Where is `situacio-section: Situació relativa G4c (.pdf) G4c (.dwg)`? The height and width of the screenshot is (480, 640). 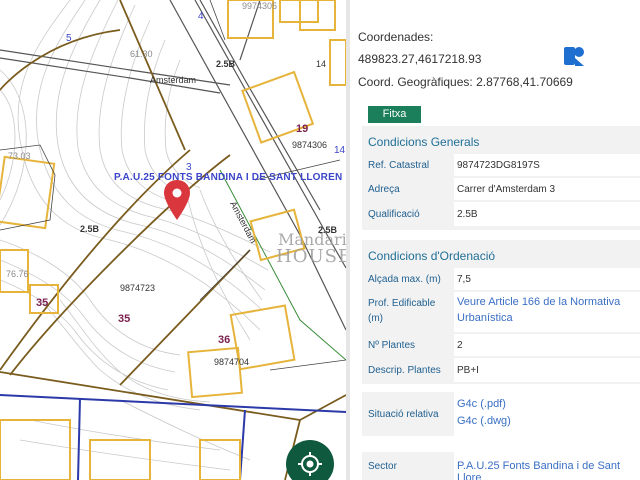 situacio-section: Situació relativa G4c (.pdf) G4c (.dwg) is located at coordinates (501, 414).